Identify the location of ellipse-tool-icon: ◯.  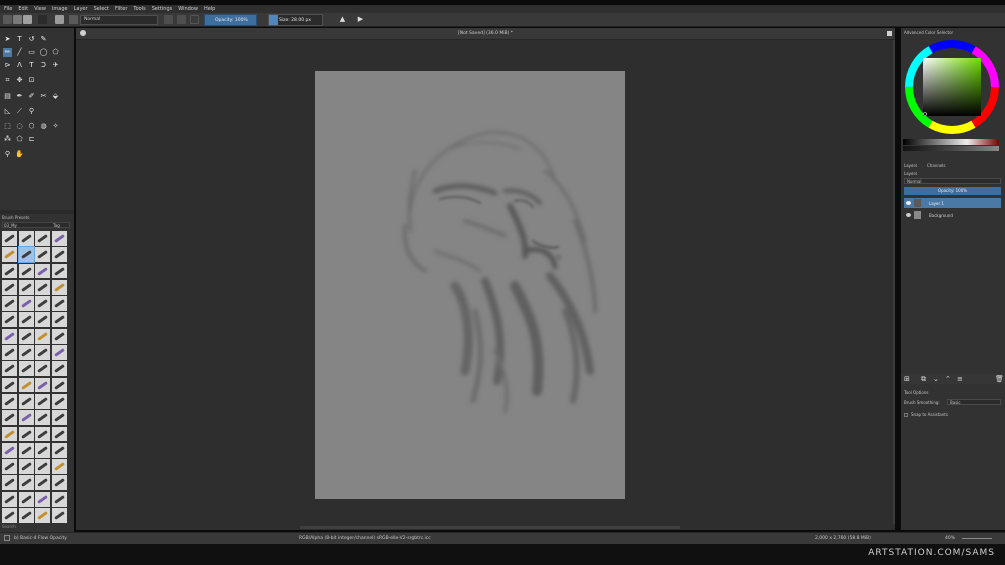
(43, 52).